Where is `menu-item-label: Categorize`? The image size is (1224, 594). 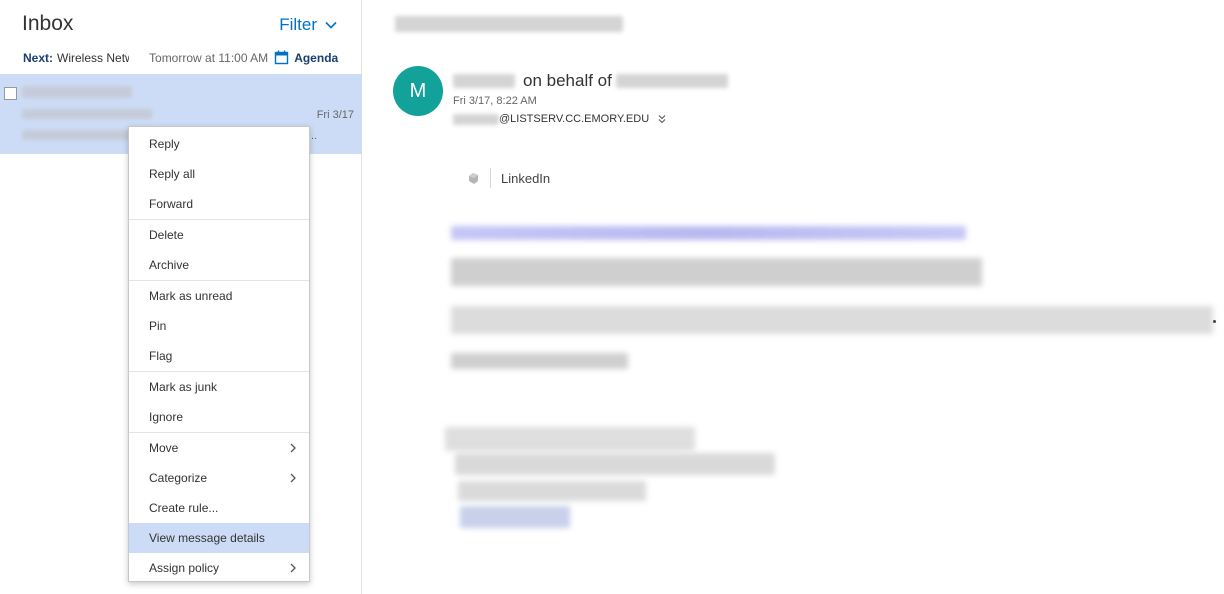 menu-item-label: Categorize is located at coordinates (178, 478).